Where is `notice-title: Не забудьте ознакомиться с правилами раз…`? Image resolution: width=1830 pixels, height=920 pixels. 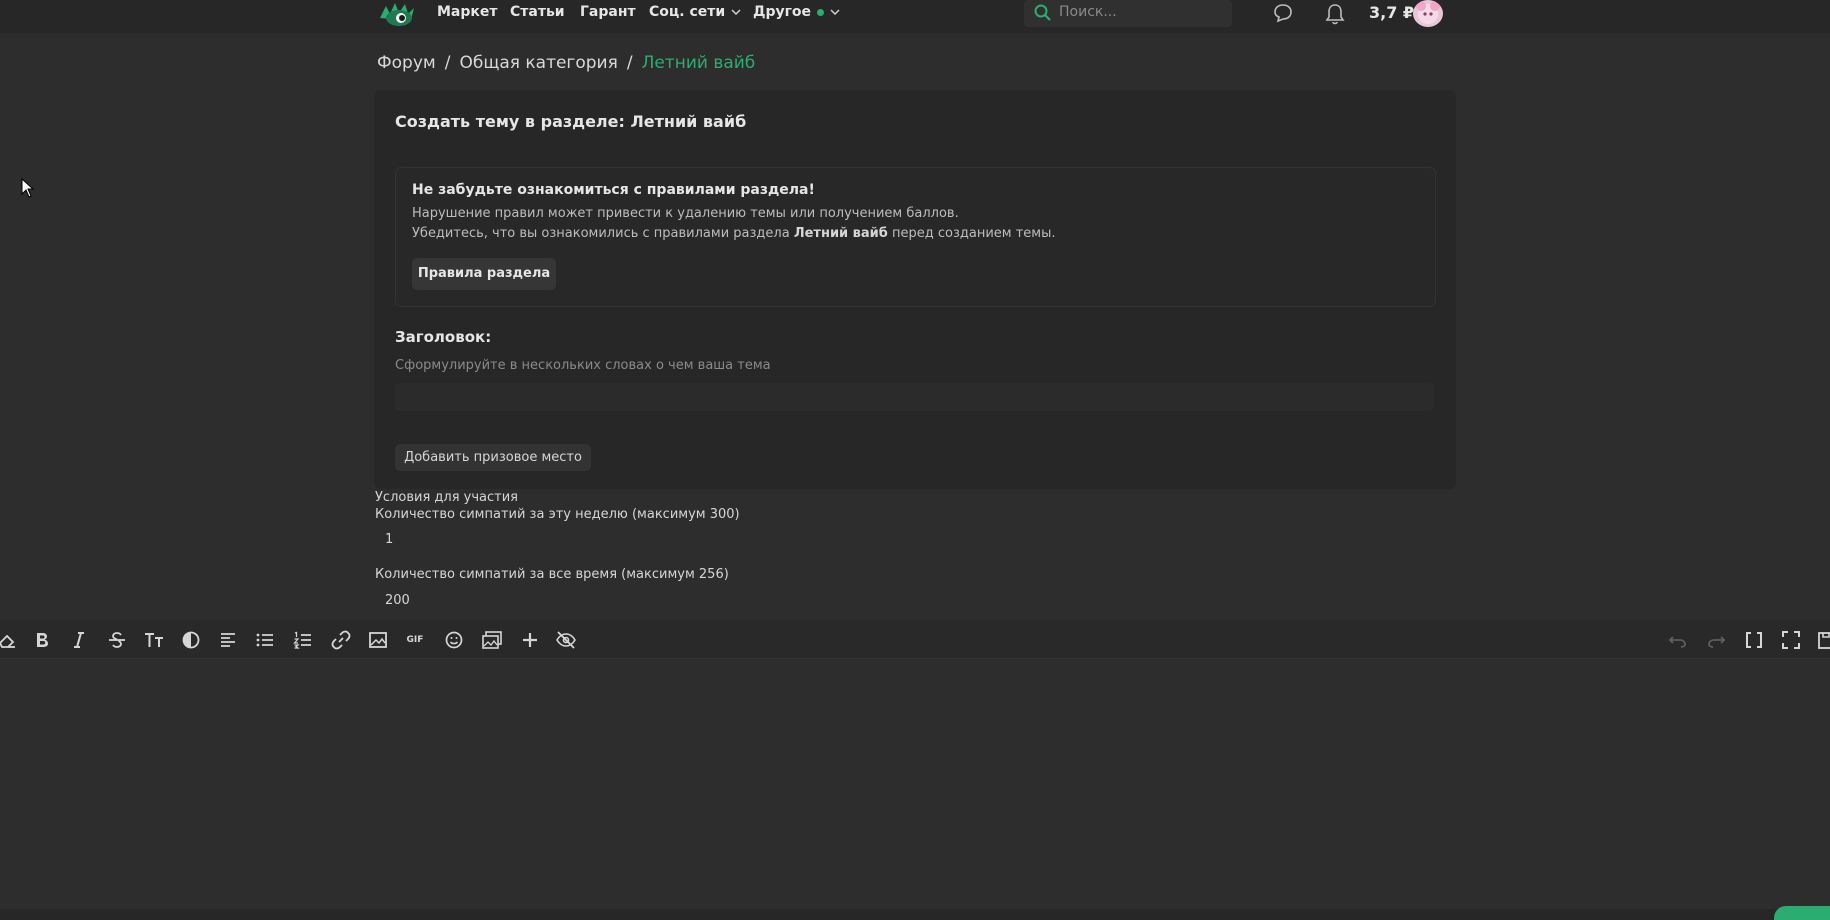
notice-title: Не забудьте ознакомиться с правилами раз… is located at coordinates (613, 190).